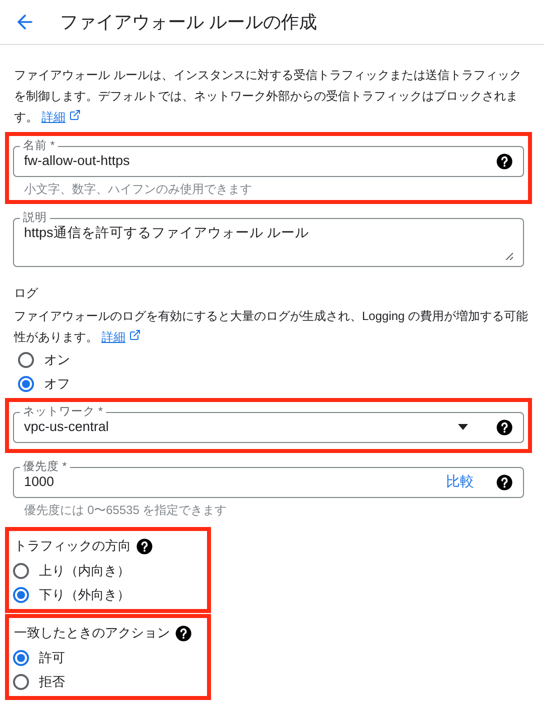 The width and height of the screenshot is (544, 725). Describe the element at coordinates (52, 658) in the screenshot. I see `option-label: 許可` at that location.